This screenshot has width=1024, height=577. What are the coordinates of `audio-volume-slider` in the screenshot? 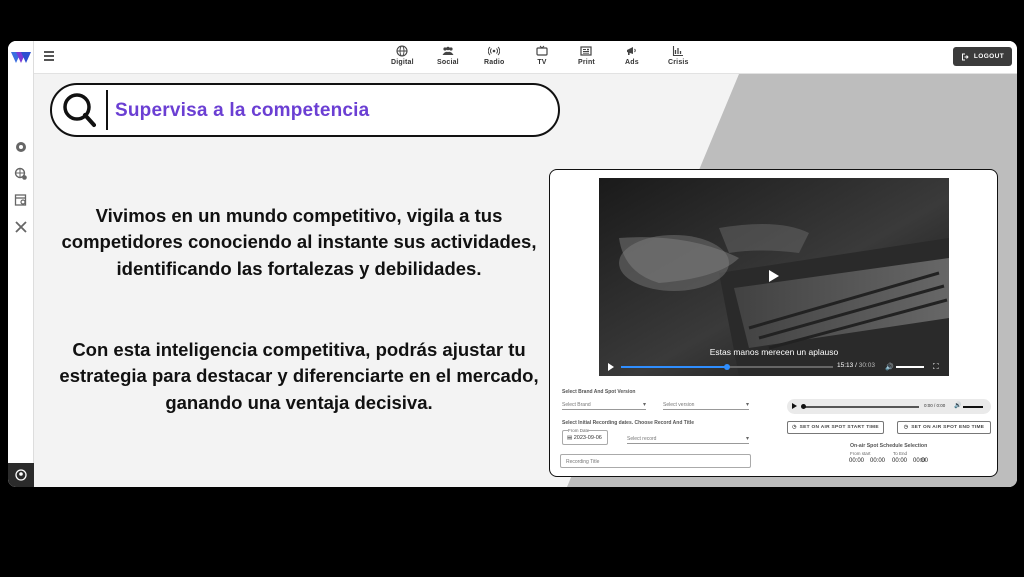 It's located at (973, 407).